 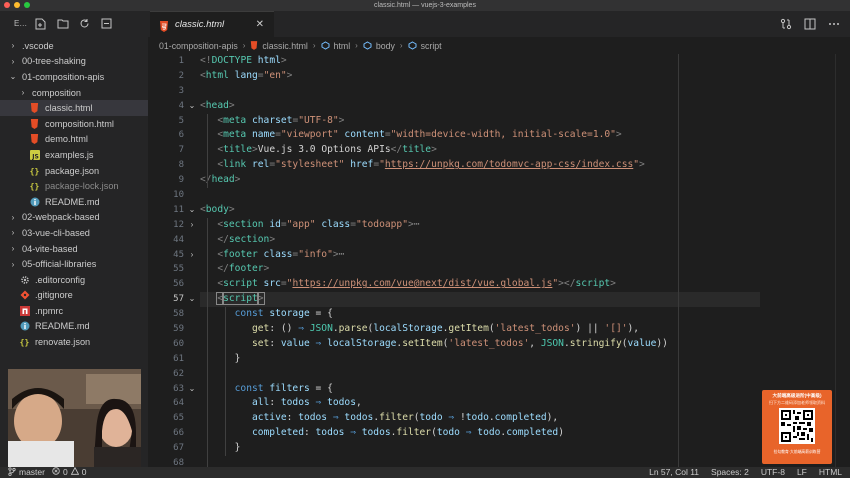 What do you see at coordinates (74, 280) in the screenshot?
I see `file-item: .editorconfig` at bounding box center [74, 280].